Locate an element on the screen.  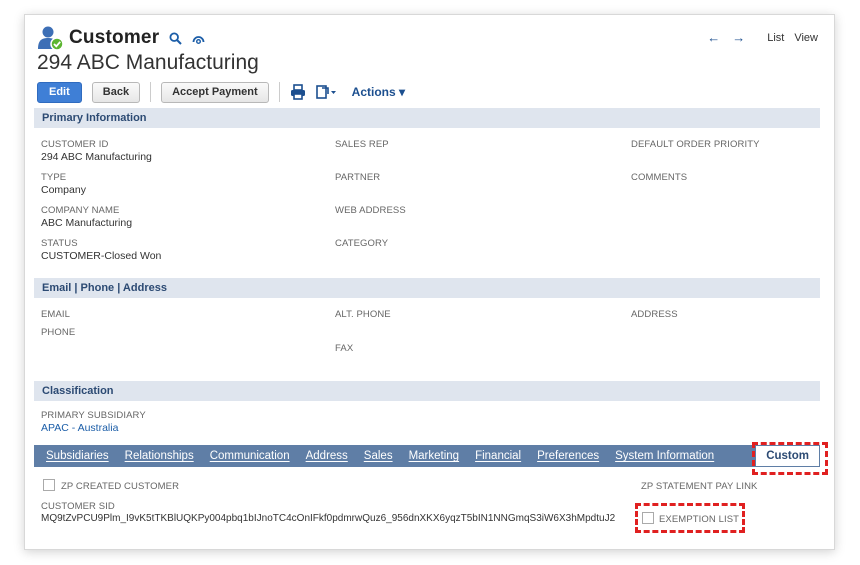
link-icon is located at coordinates (198, 38).